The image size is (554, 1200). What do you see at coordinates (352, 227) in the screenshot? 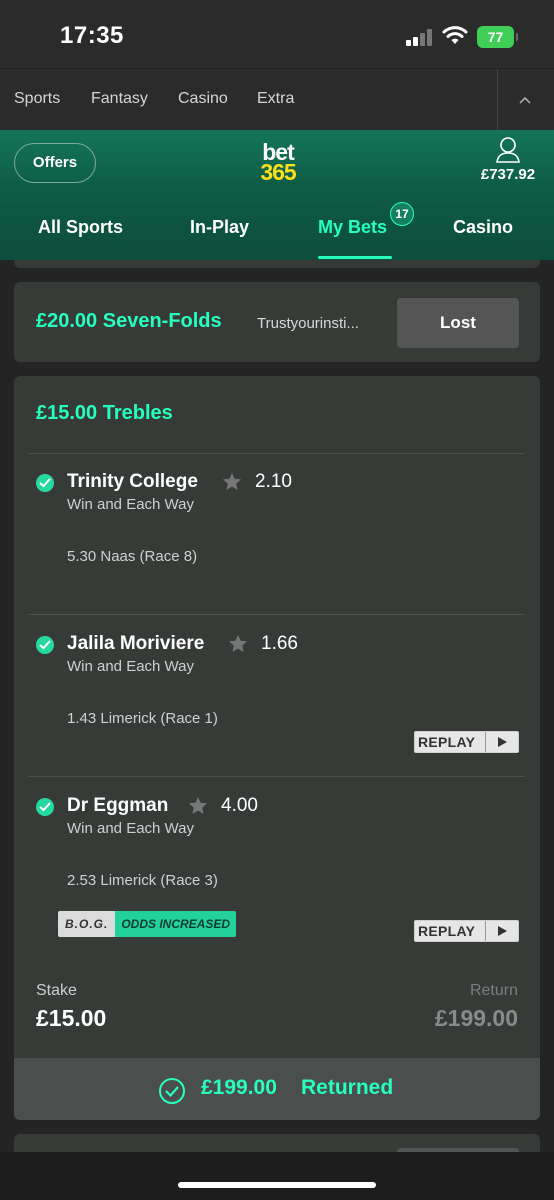
I see `tab-my-bets: My Bets` at bounding box center [352, 227].